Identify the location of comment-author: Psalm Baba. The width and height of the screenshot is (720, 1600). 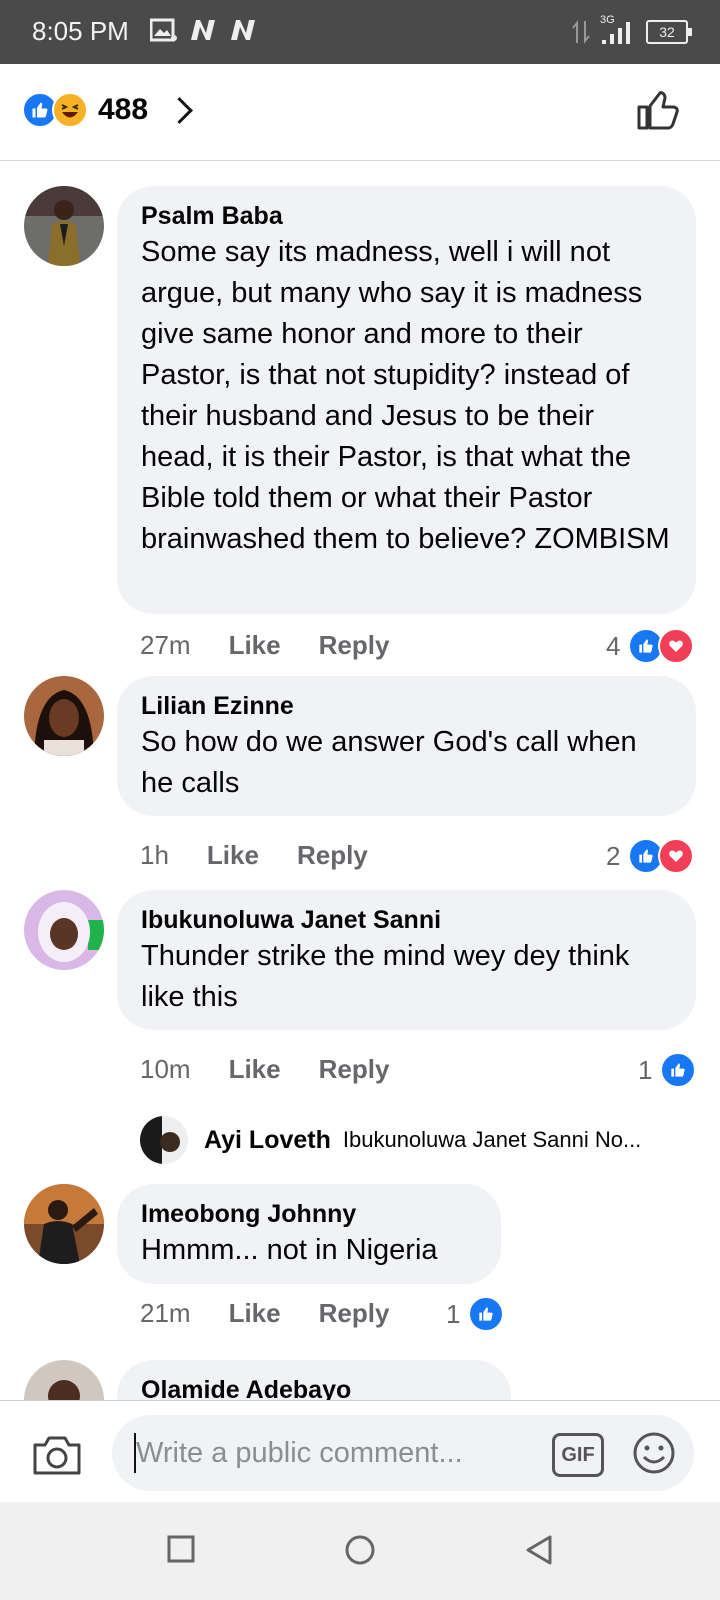
(406, 216).